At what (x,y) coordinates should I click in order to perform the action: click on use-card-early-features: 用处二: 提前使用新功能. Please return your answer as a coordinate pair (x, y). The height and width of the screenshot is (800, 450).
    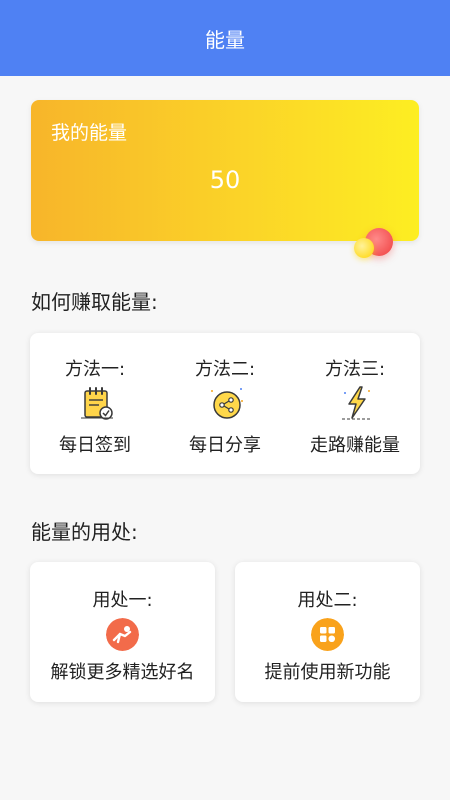
    Looking at the image, I should click on (327, 632).